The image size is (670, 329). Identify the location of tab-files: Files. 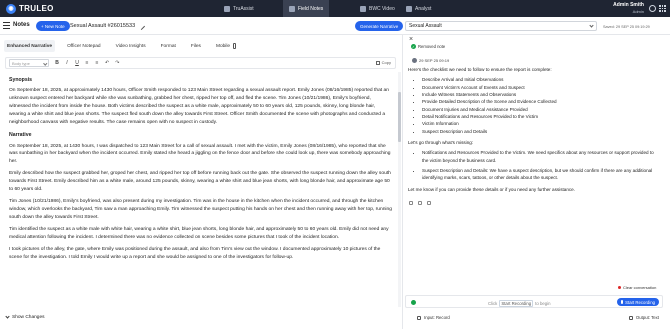
(196, 46).